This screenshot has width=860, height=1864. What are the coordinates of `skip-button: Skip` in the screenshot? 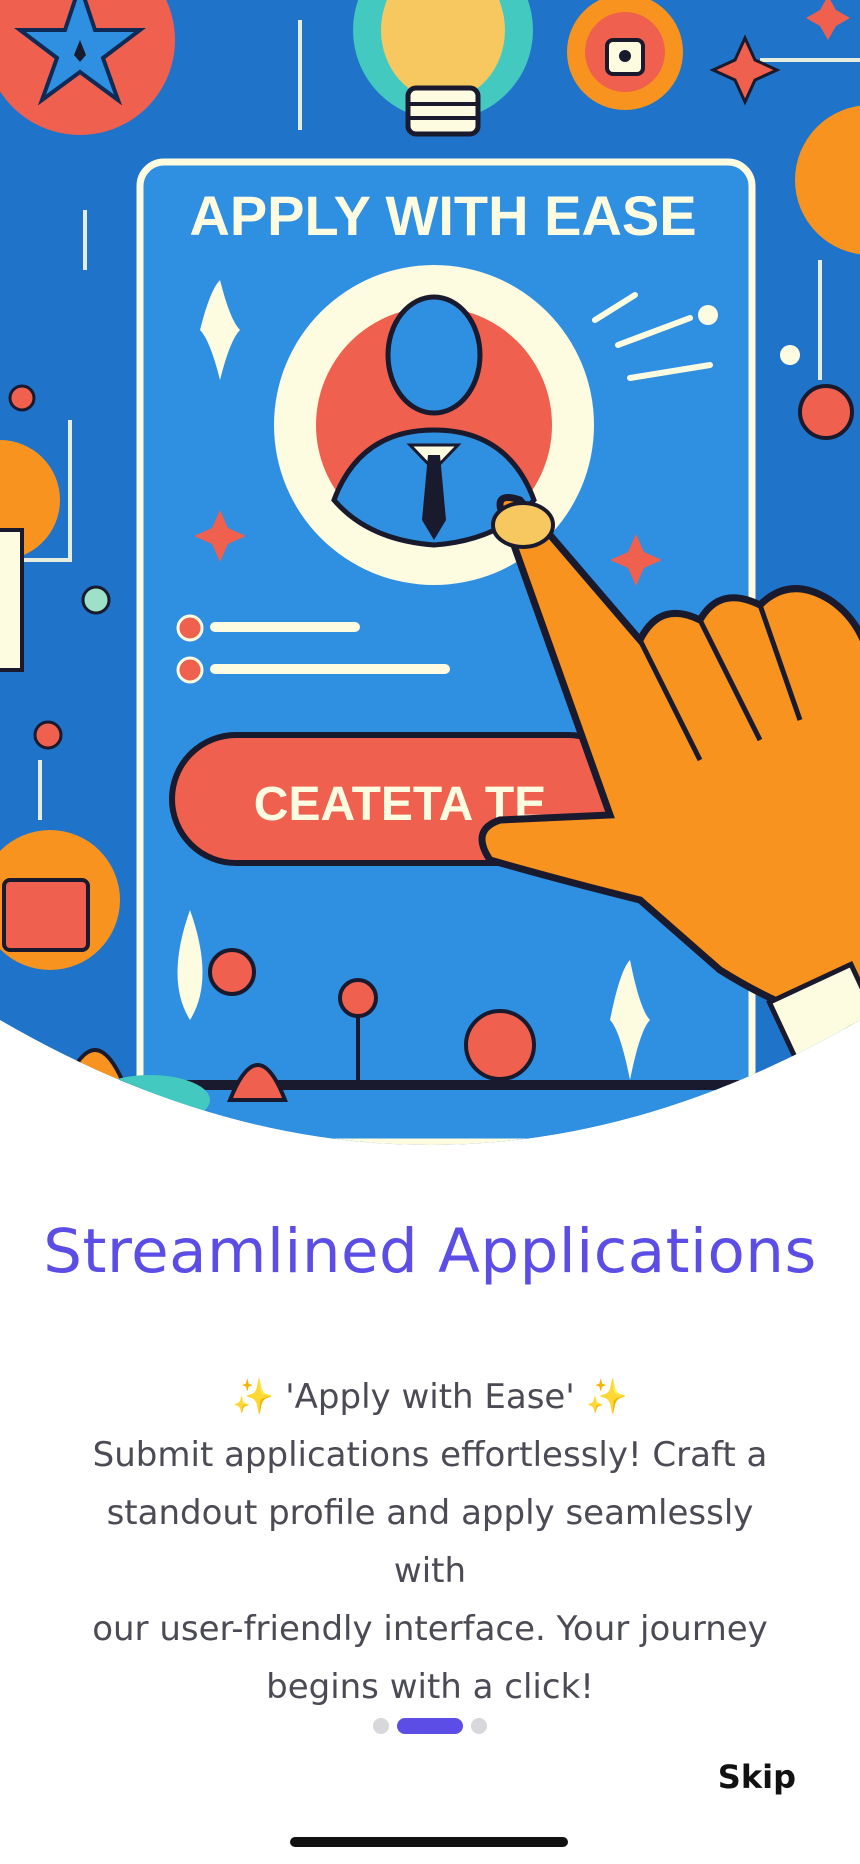 It's located at (757, 1777).